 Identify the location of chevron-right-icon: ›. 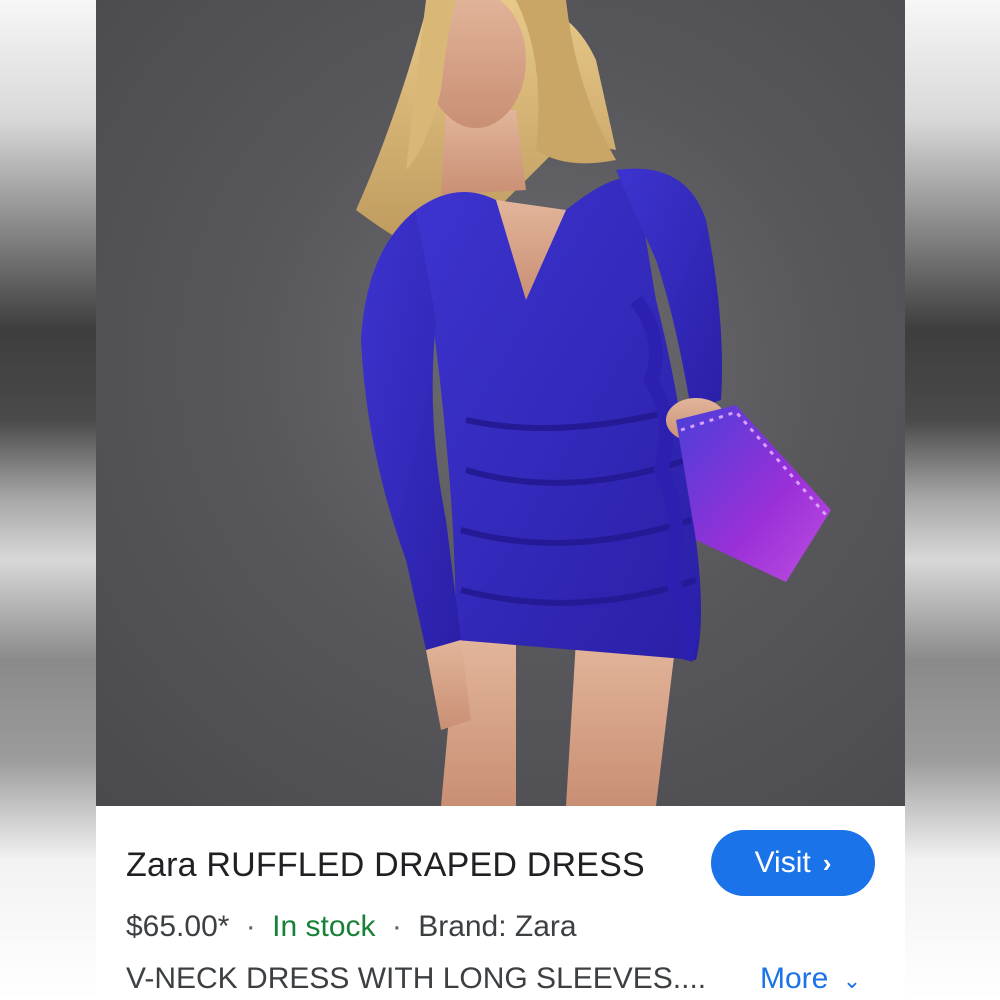
(827, 862).